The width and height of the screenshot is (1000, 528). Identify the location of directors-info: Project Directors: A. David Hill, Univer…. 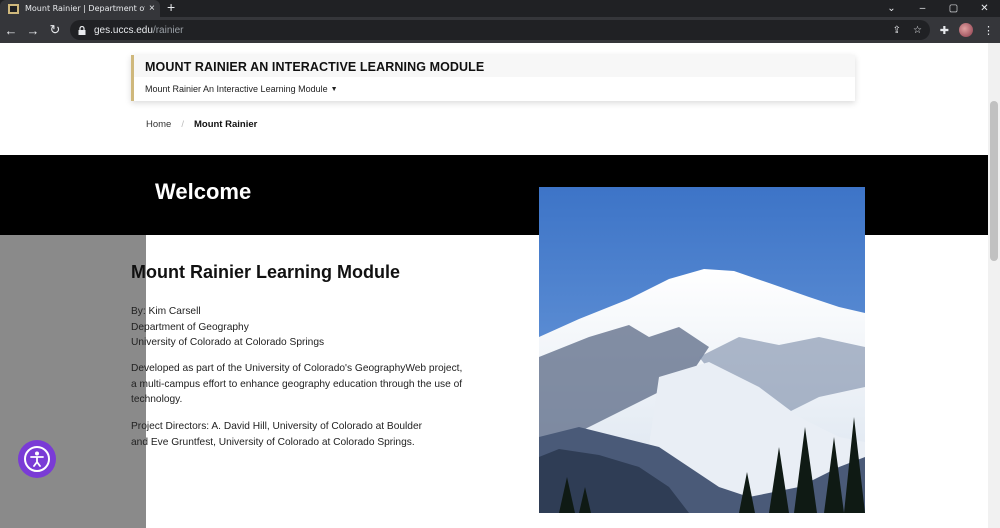
(276, 434).